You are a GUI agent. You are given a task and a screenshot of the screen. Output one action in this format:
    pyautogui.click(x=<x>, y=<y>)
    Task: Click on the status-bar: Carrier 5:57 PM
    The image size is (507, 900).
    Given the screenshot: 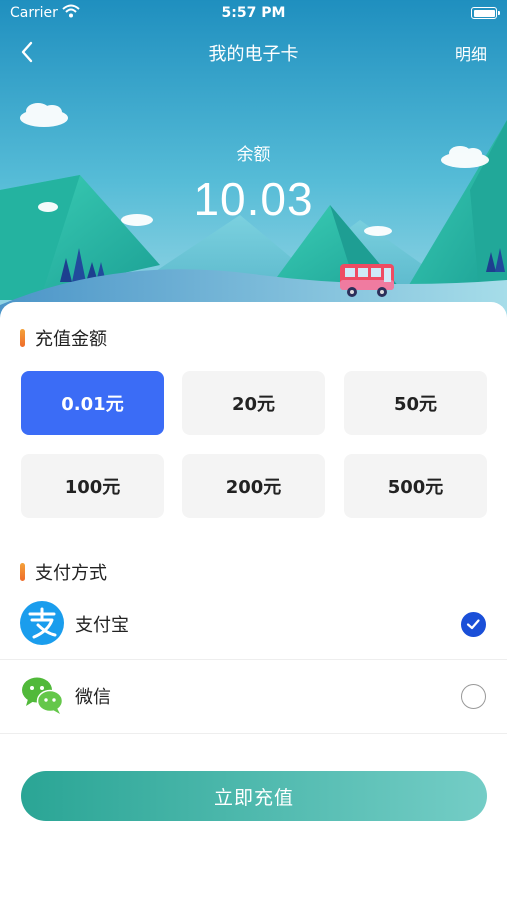 What is the action you would take?
    pyautogui.click(x=253, y=14)
    